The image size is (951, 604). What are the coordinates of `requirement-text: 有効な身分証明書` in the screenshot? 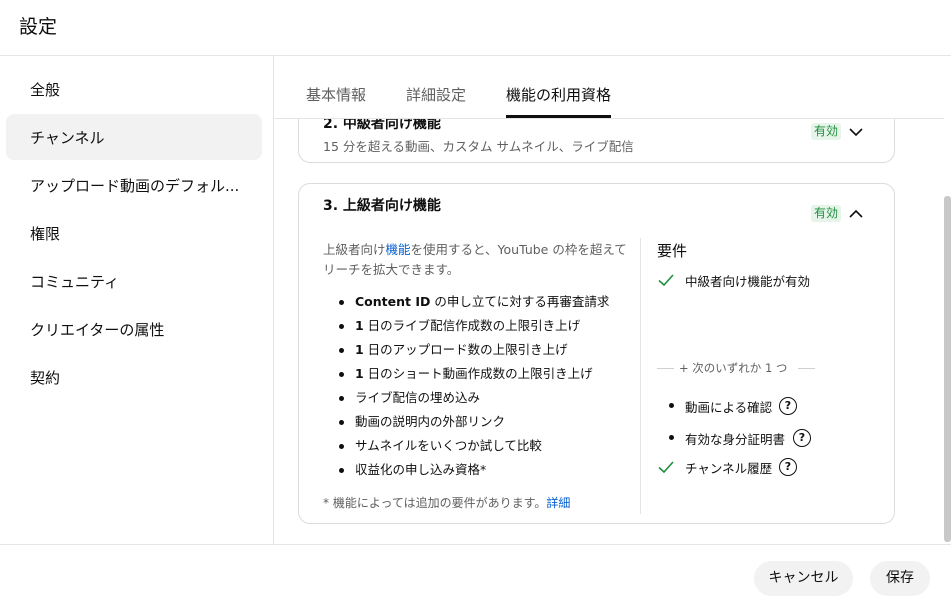 It's located at (735, 439).